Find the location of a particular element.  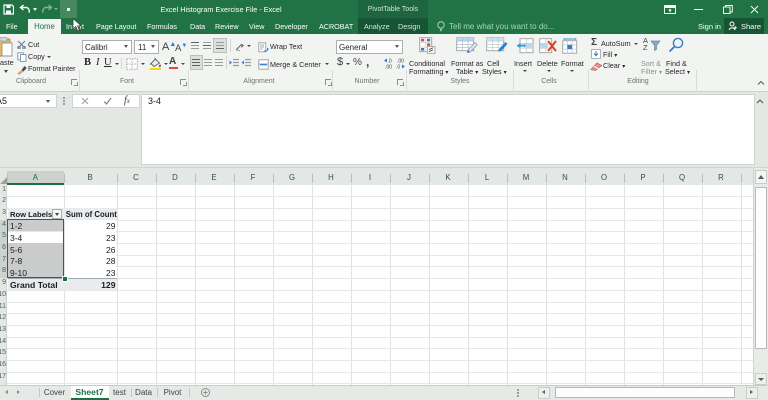

svg-text: .0 is located at coordinates (398, 66).